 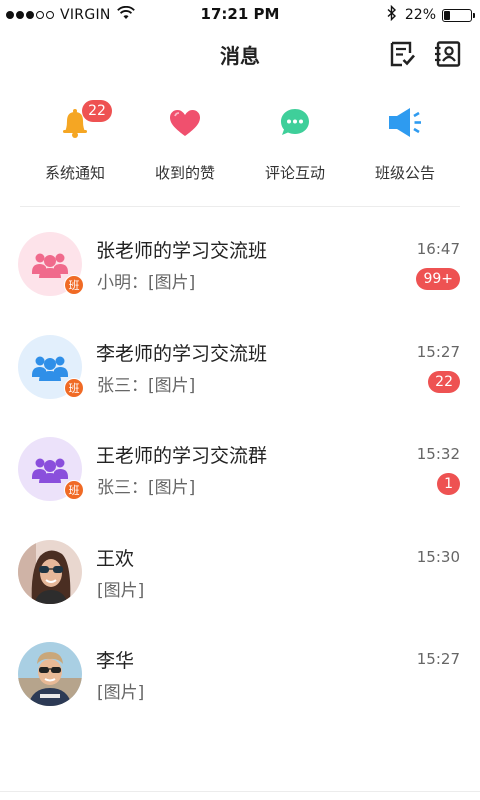 I want to click on checklist-icon, so click(x=402, y=54).